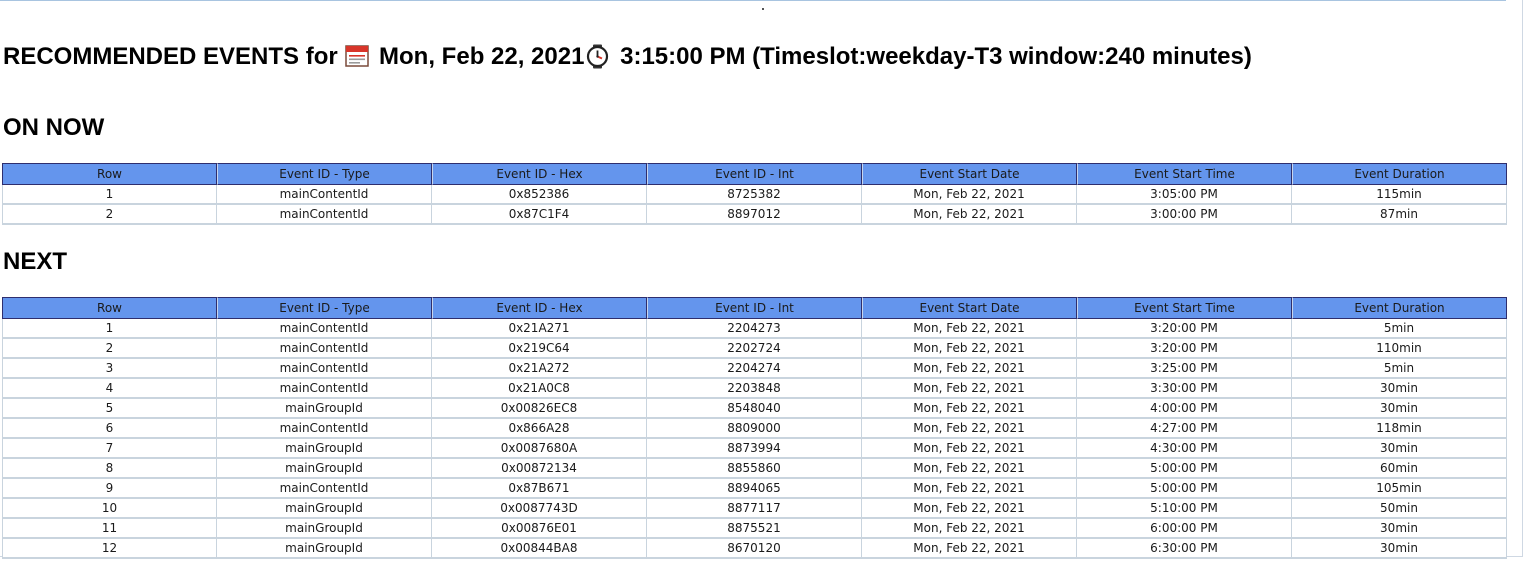 The height and width of the screenshot is (564, 1529). I want to click on cell-event-start-time: 4:30:00 PM, so click(1184, 449).